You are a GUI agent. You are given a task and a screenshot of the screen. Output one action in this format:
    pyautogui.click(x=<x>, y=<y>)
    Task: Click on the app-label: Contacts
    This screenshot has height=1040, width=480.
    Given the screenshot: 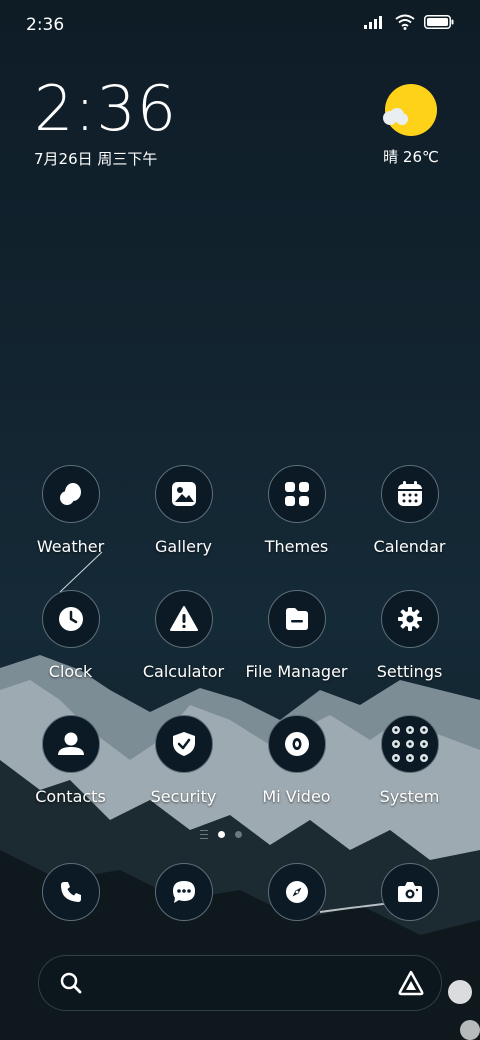 What is the action you would take?
    pyautogui.click(x=70, y=796)
    